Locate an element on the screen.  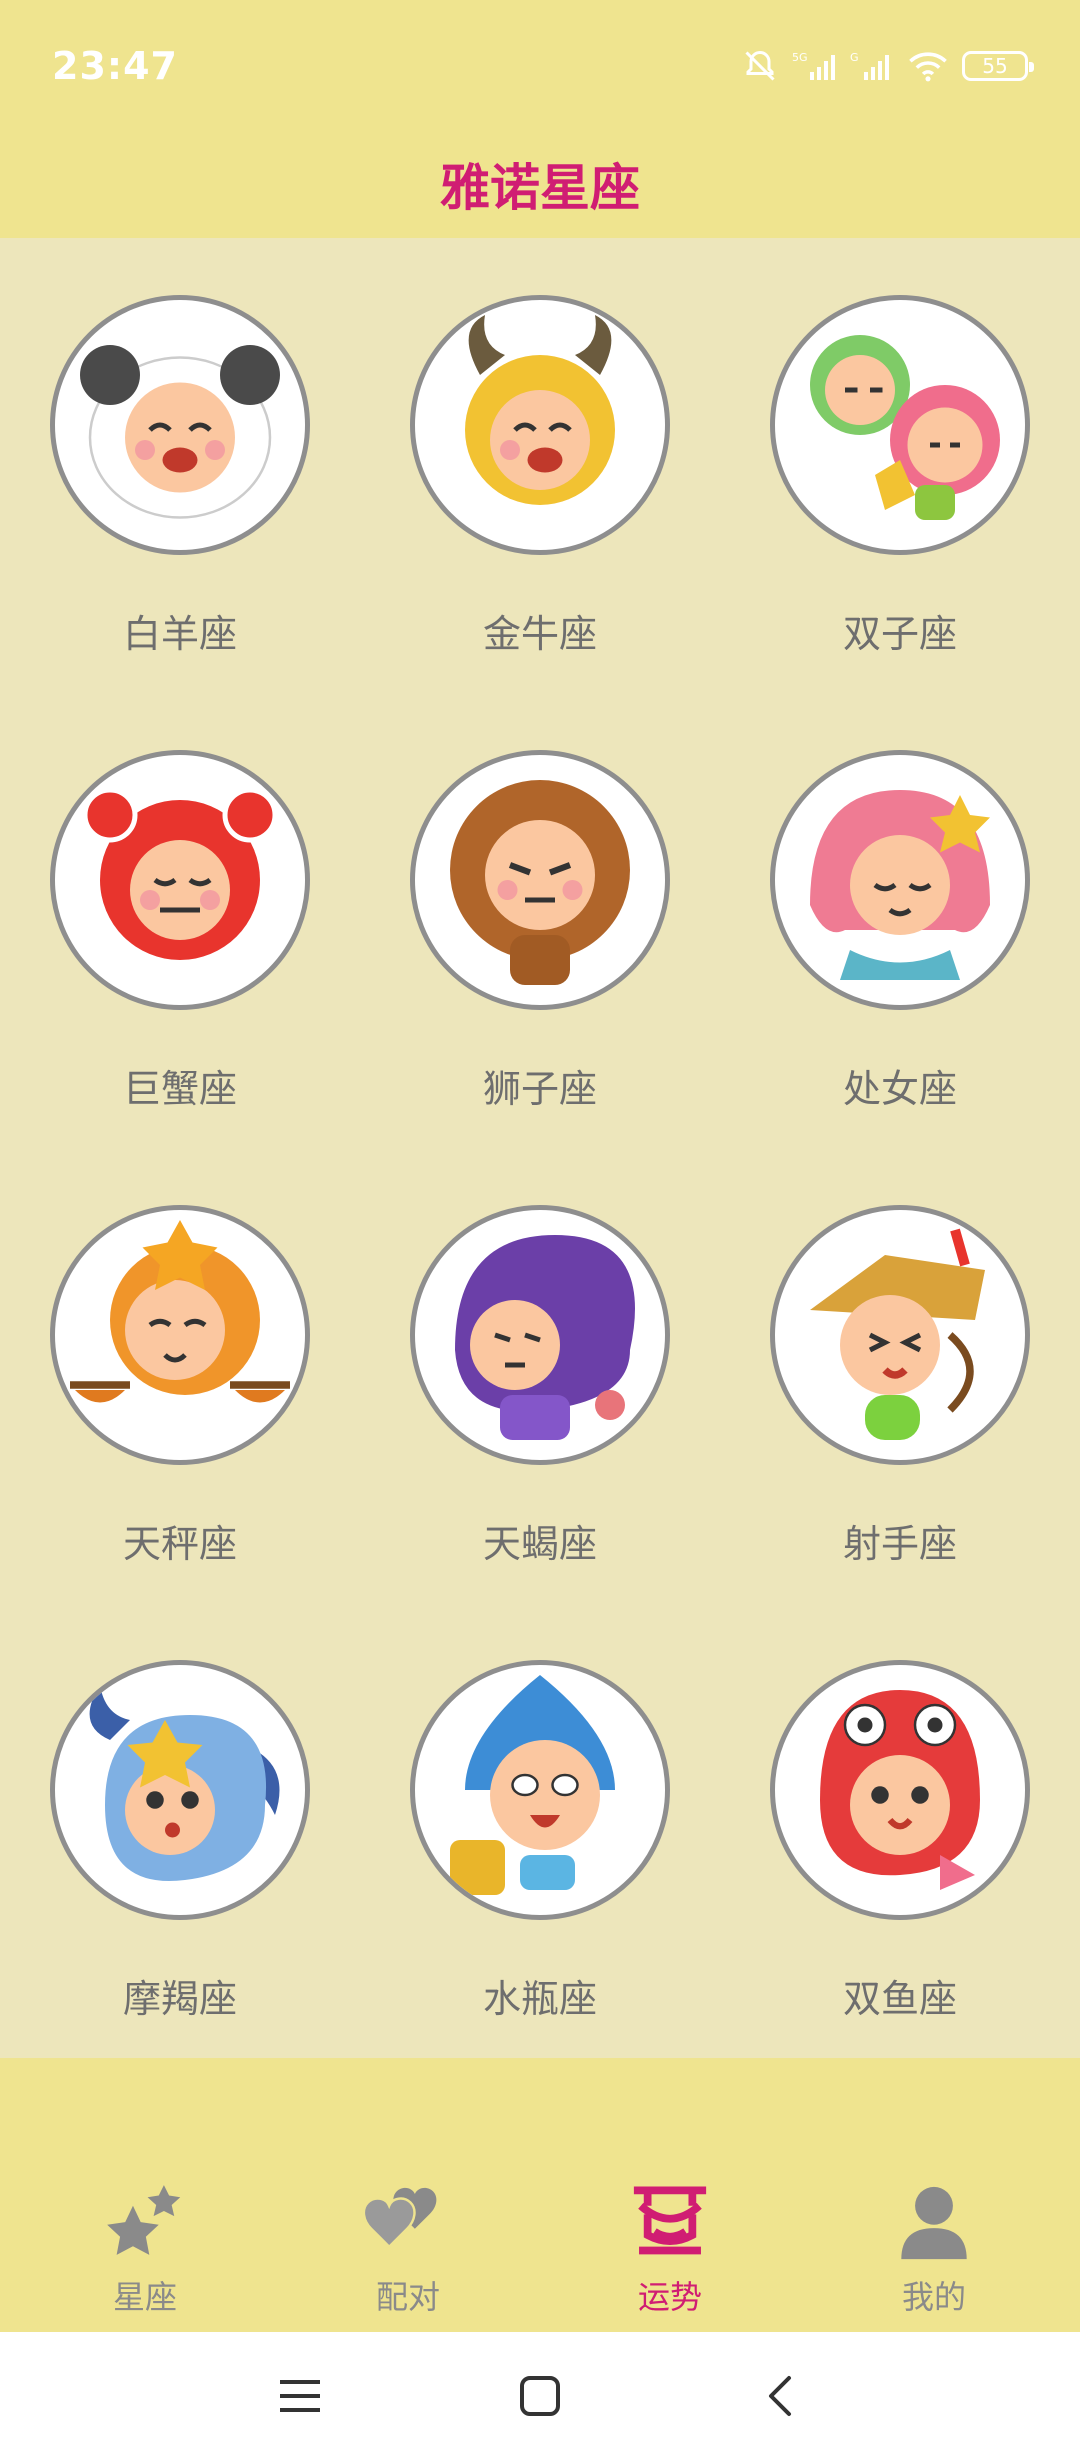
user-icon is located at coordinates (934, 2223).